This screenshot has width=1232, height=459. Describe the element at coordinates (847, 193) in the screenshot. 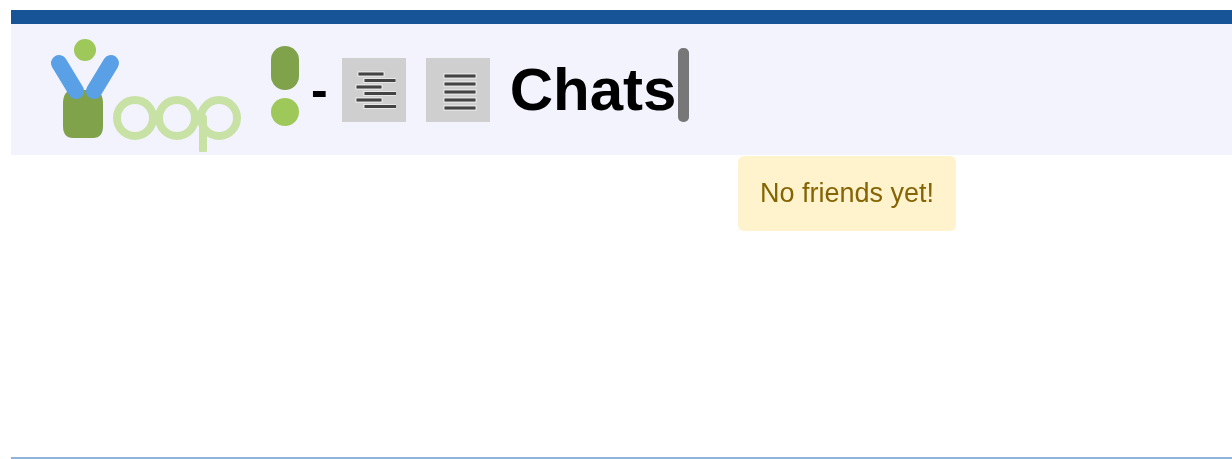

I see `empty-notice: No friends yet!` at that location.